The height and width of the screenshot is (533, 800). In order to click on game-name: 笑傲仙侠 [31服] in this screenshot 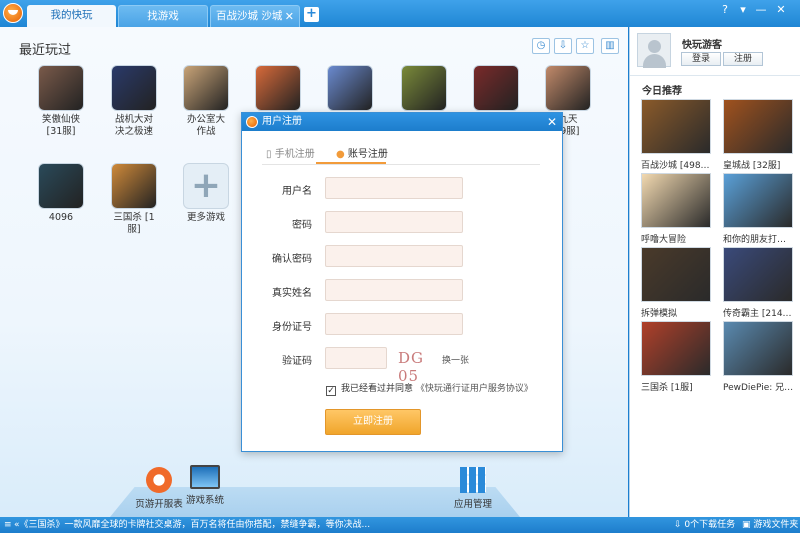, I will do `click(60, 125)`.